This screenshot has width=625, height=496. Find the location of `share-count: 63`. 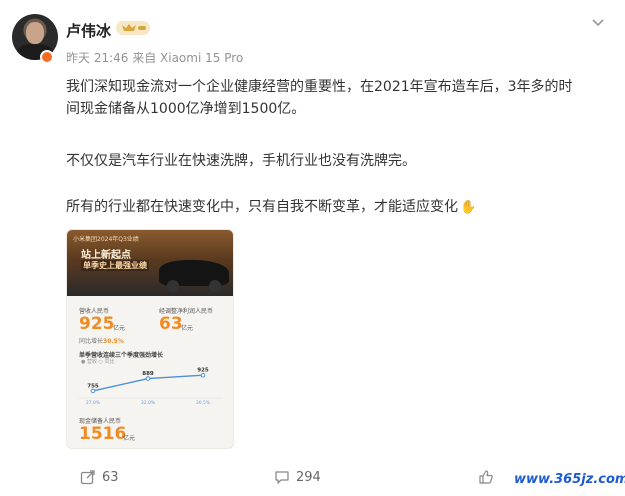

share-count: 63 is located at coordinates (110, 477).